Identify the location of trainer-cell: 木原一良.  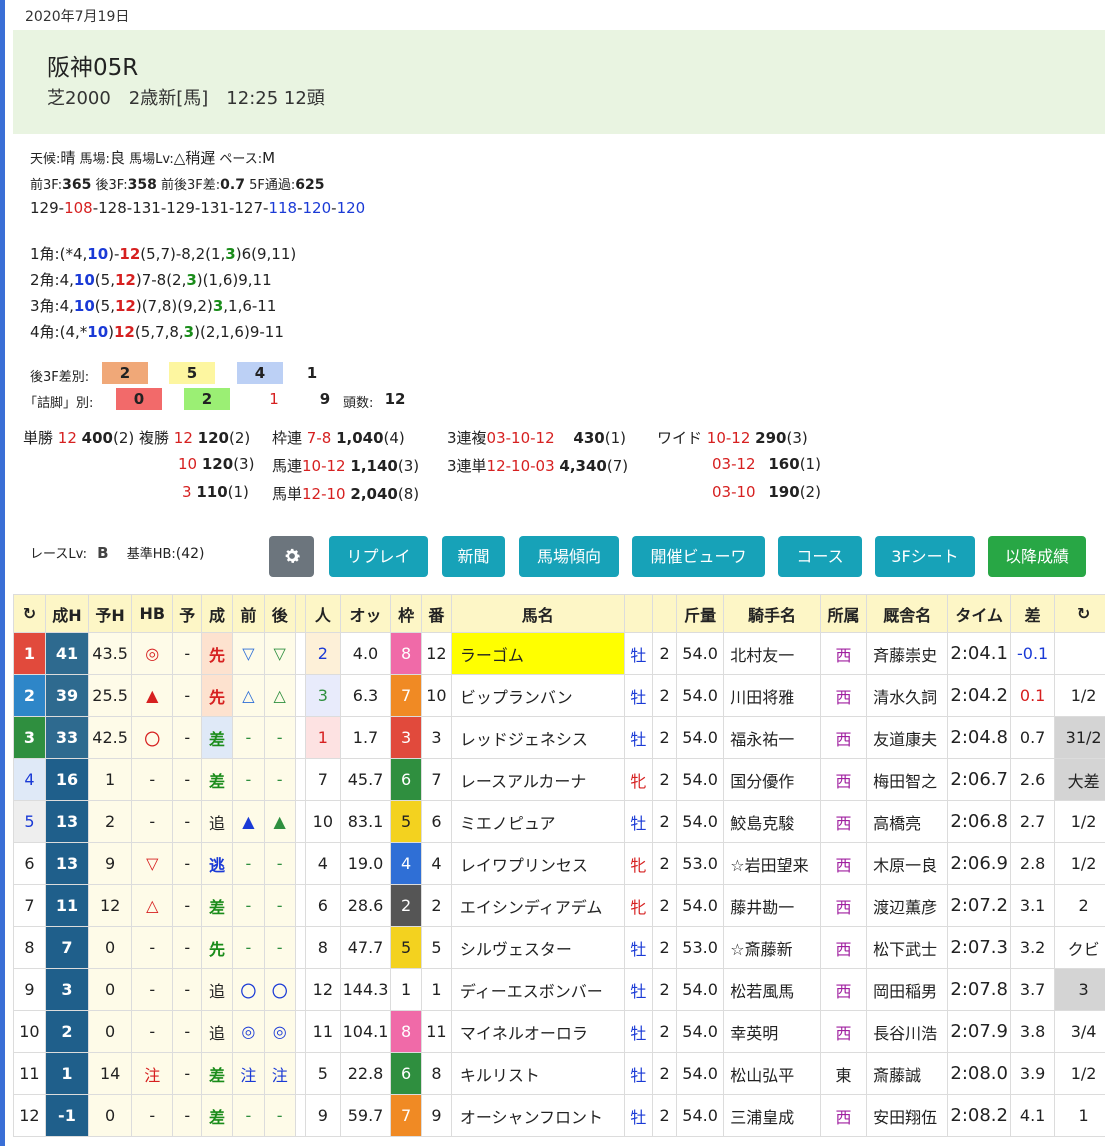
(907, 863).